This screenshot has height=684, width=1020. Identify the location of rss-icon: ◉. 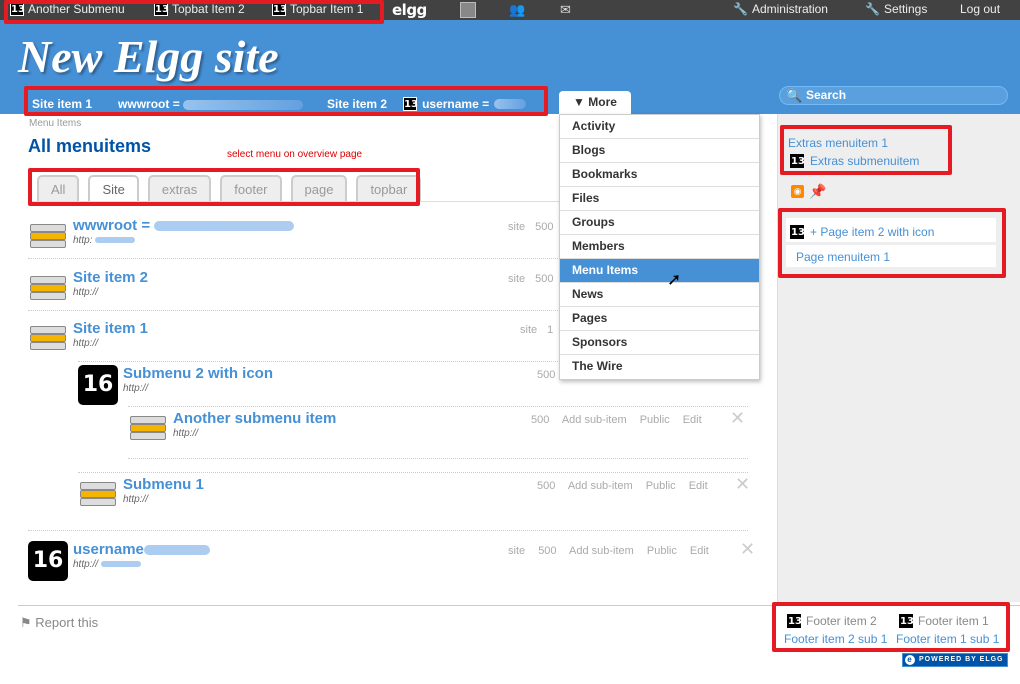
(797, 191).